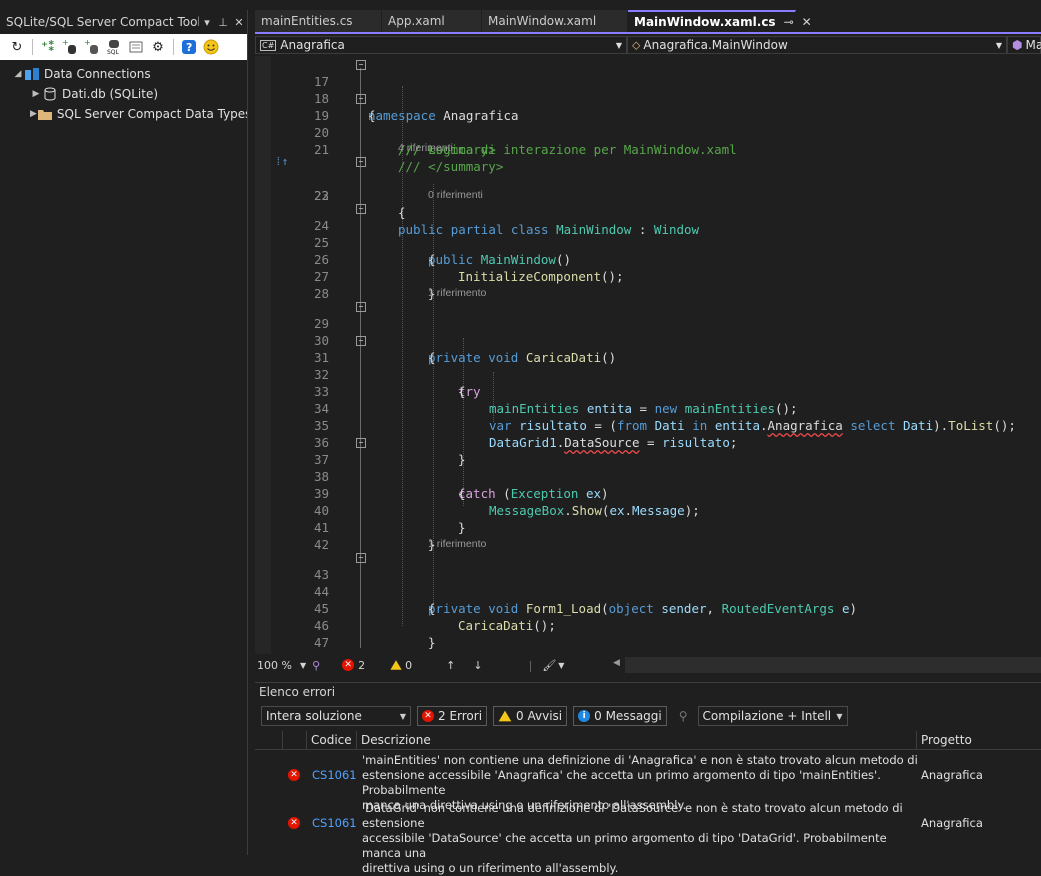  What do you see at coordinates (154, 114) in the screenshot?
I see `tree-item-label: SQL Server Compact Data Types` at bounding box center [154, 114].